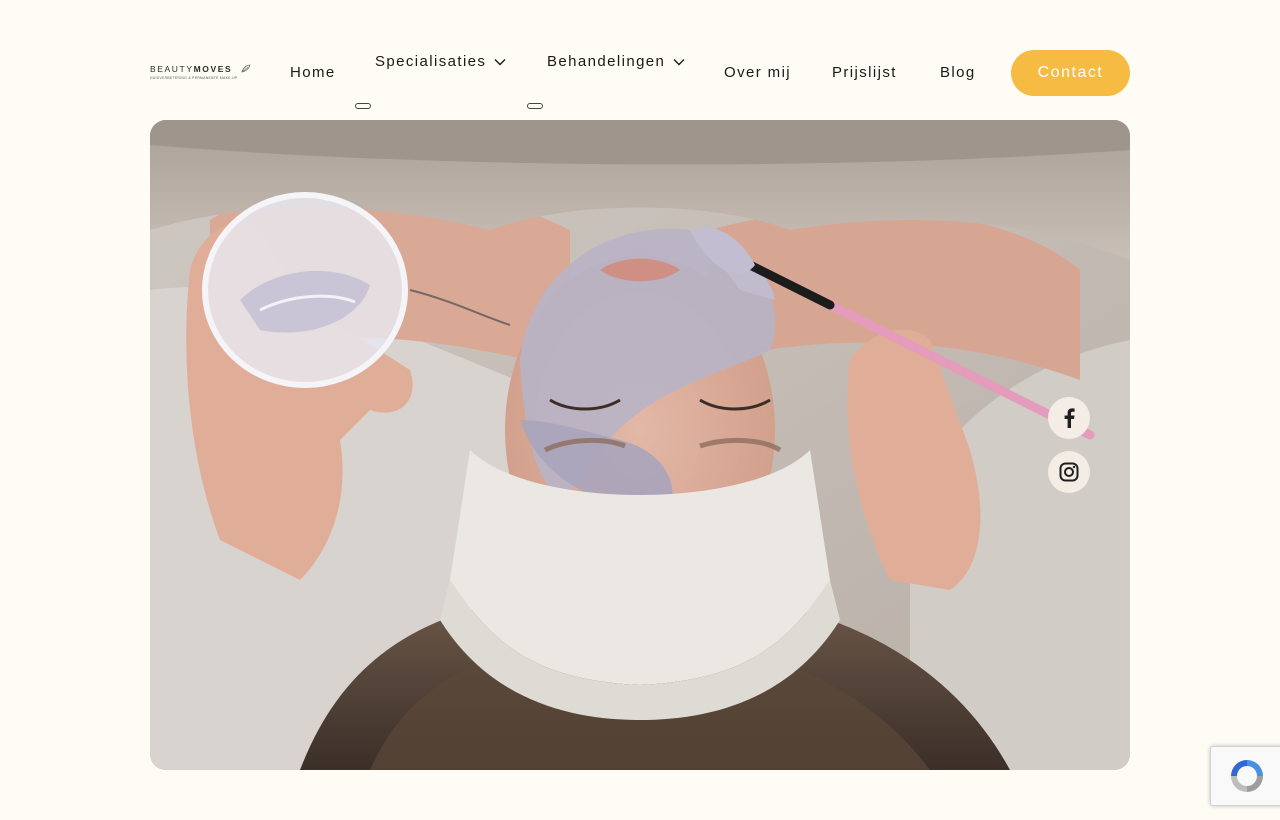 The height and width of the screenshot is (820, 1280). I want to click on recaptcha-icon, so click(1247, 776).